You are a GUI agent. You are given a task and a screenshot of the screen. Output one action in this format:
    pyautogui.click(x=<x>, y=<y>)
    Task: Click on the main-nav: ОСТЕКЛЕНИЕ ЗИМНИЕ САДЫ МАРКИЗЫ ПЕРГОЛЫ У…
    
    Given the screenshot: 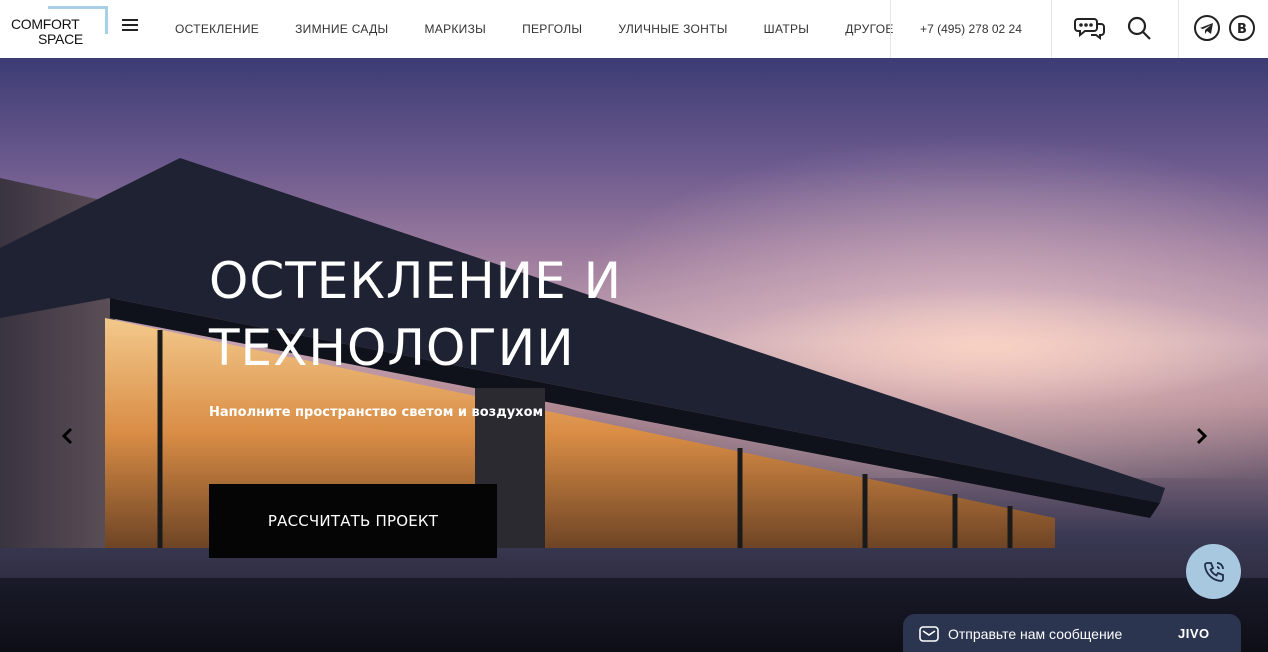 What is the action you would take?
    pyautogui.click(x=552, y=29)
    